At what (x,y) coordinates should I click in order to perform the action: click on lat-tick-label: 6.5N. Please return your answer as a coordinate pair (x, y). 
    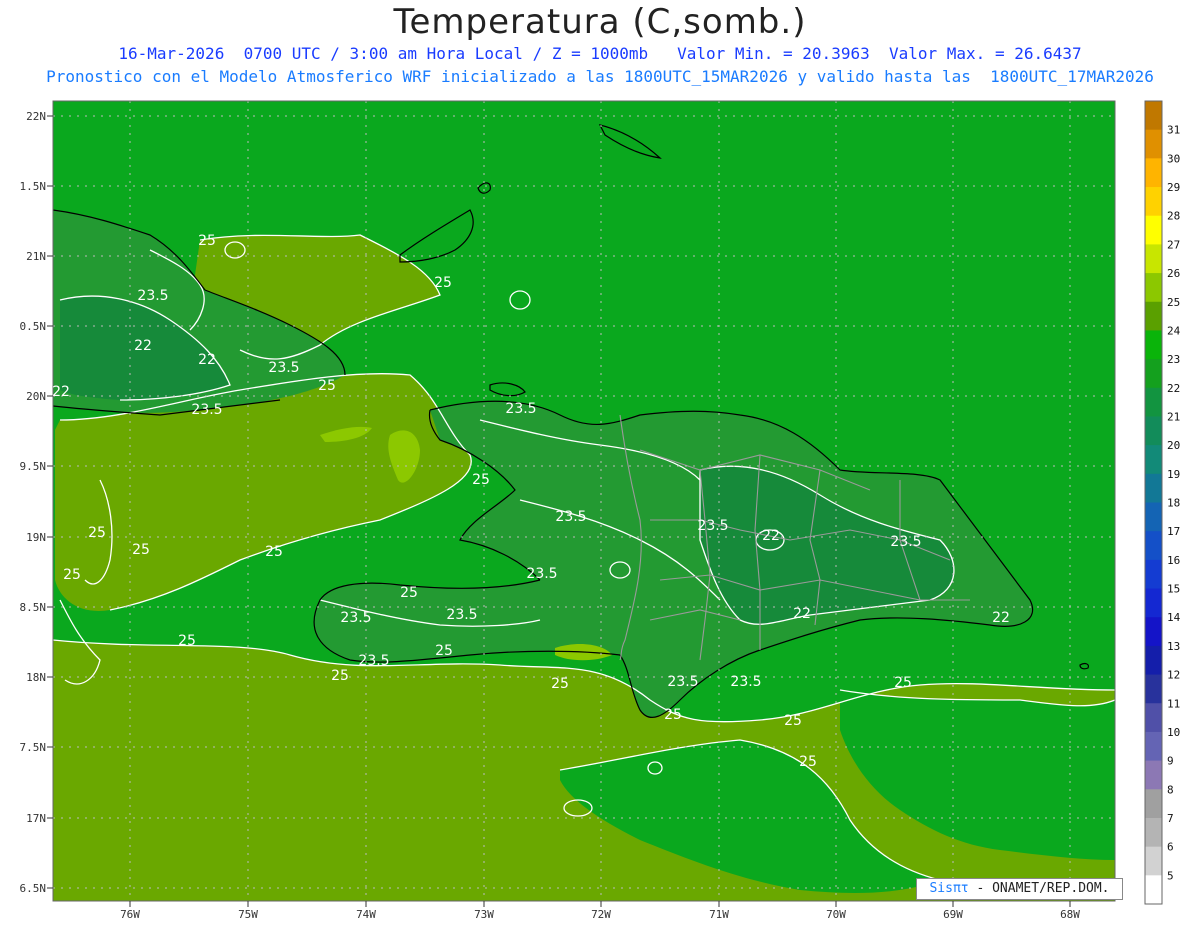
    Looking at the image, I should click on (33, 888).